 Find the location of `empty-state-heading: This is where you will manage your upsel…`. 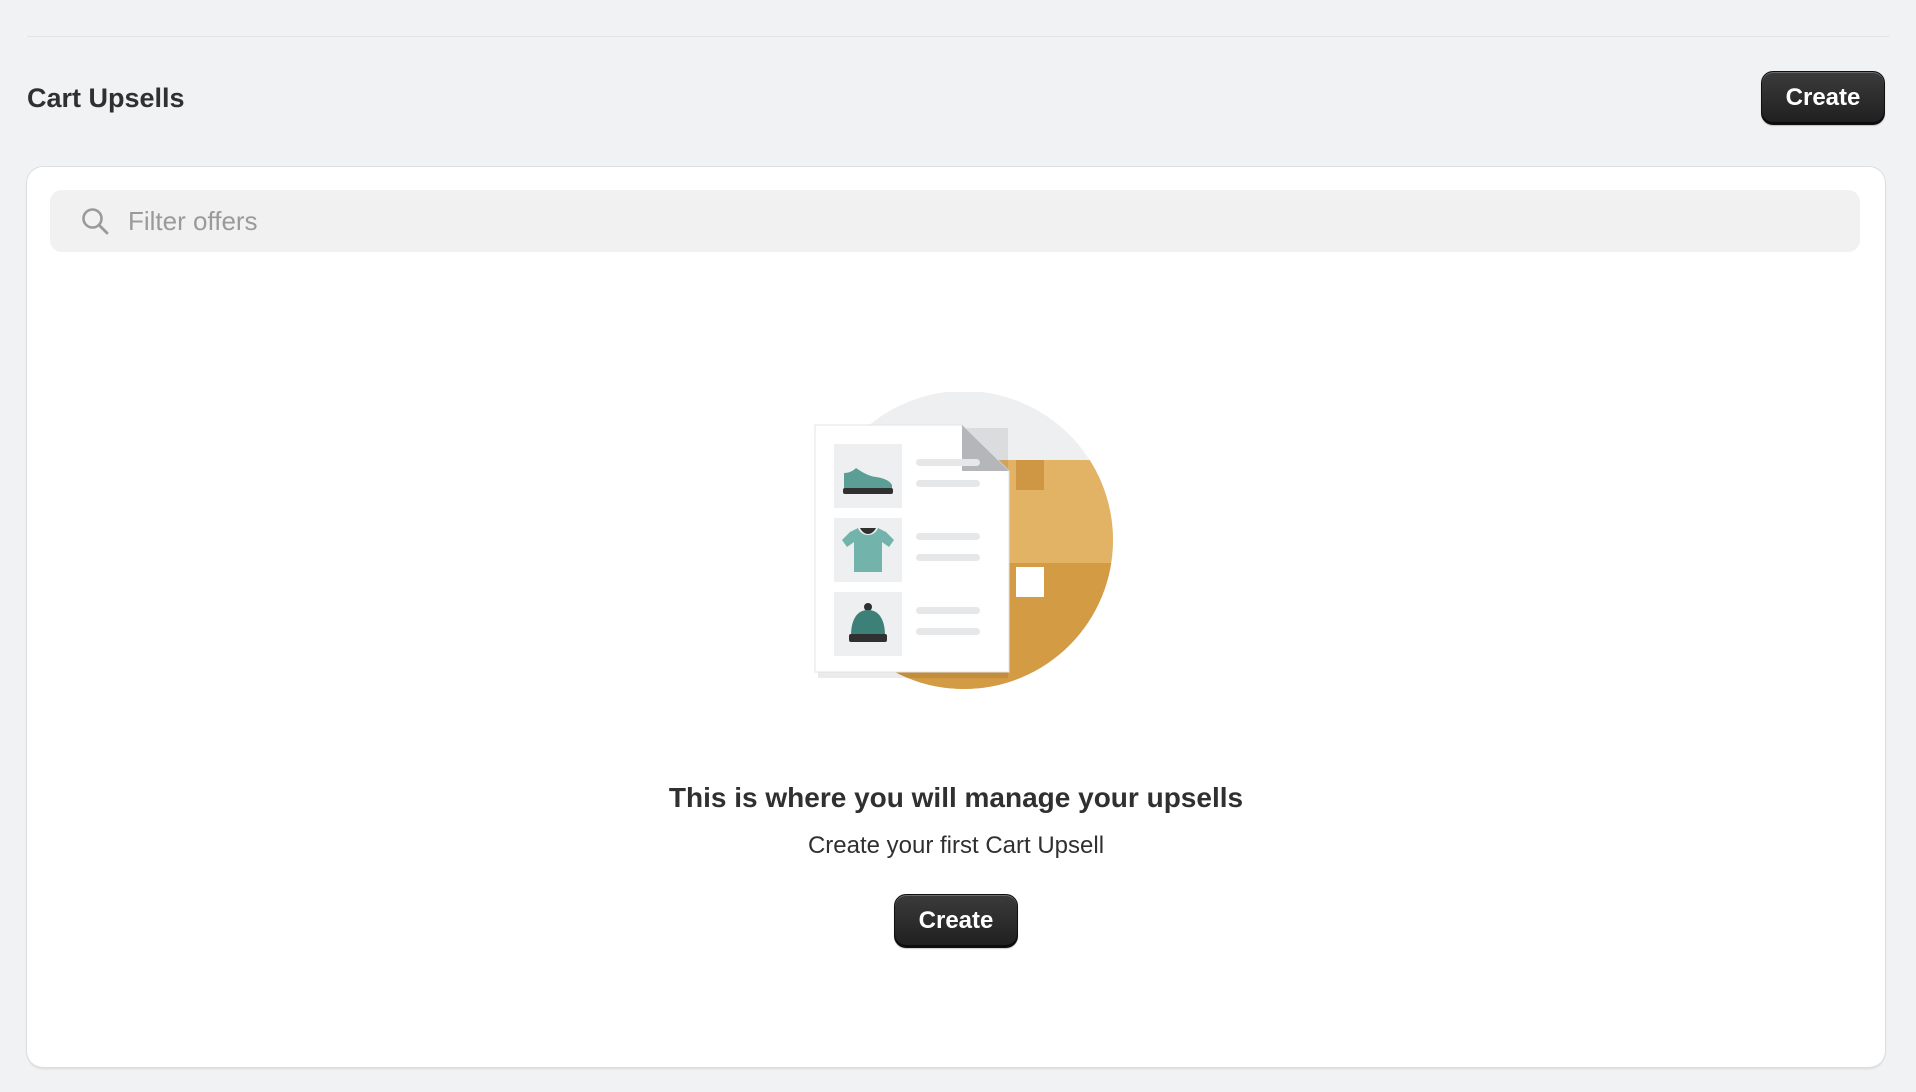

empty-state-heading: This is where you will manage your upsel… is located at coordinates (956, 797).